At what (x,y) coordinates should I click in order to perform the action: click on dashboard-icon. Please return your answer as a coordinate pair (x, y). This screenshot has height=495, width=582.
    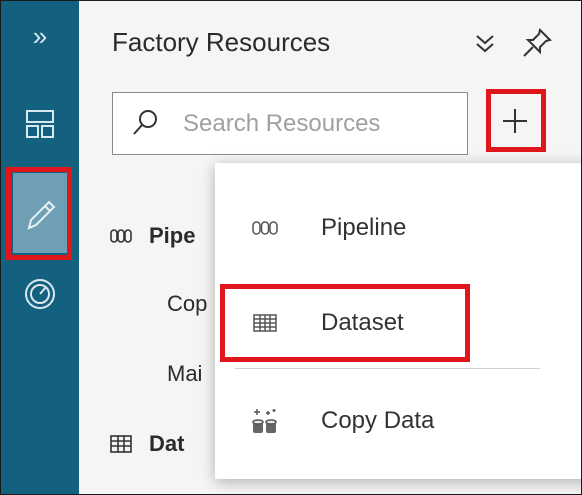
    Looking at the image, I should click on (40, 124).